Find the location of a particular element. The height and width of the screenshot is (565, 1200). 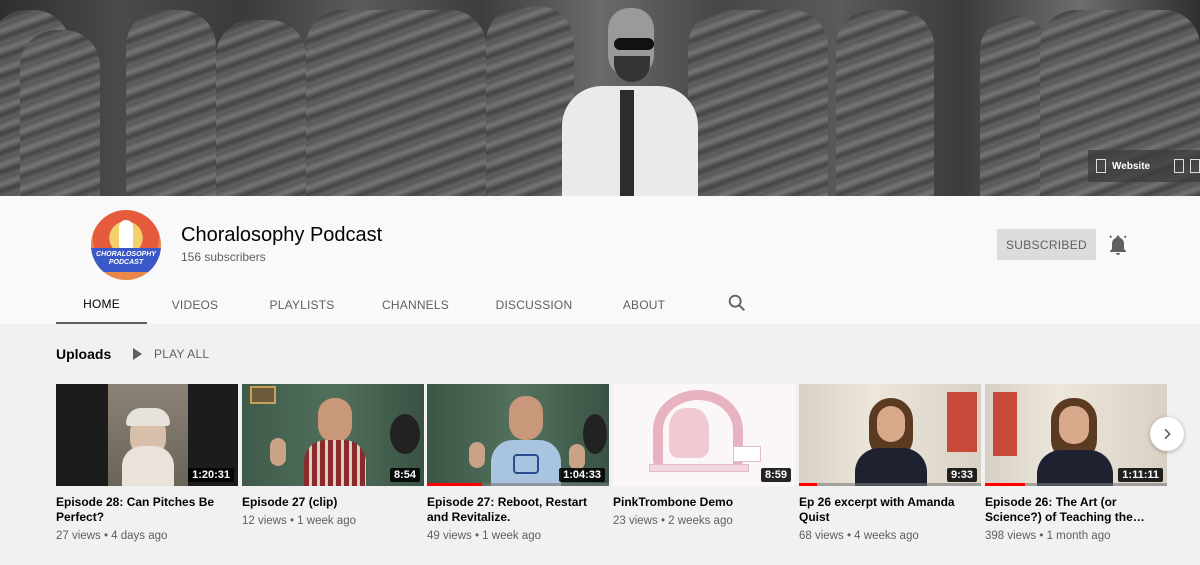

tab-videos: VIDEOS is located at coordinates (195, 305).